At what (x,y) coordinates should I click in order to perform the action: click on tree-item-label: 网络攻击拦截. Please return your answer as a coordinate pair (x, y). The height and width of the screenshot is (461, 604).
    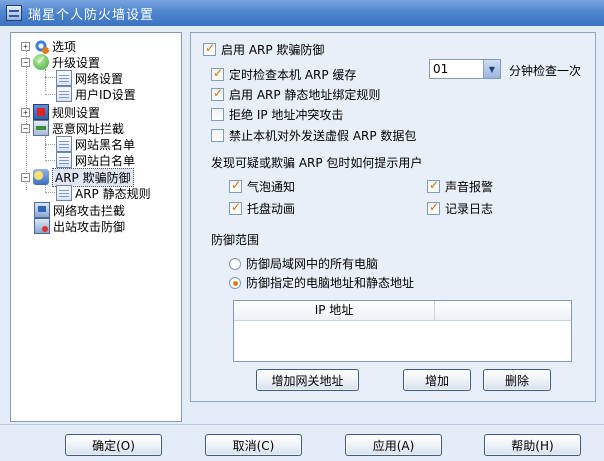
    Looking at the image, I should click on (89, 210).